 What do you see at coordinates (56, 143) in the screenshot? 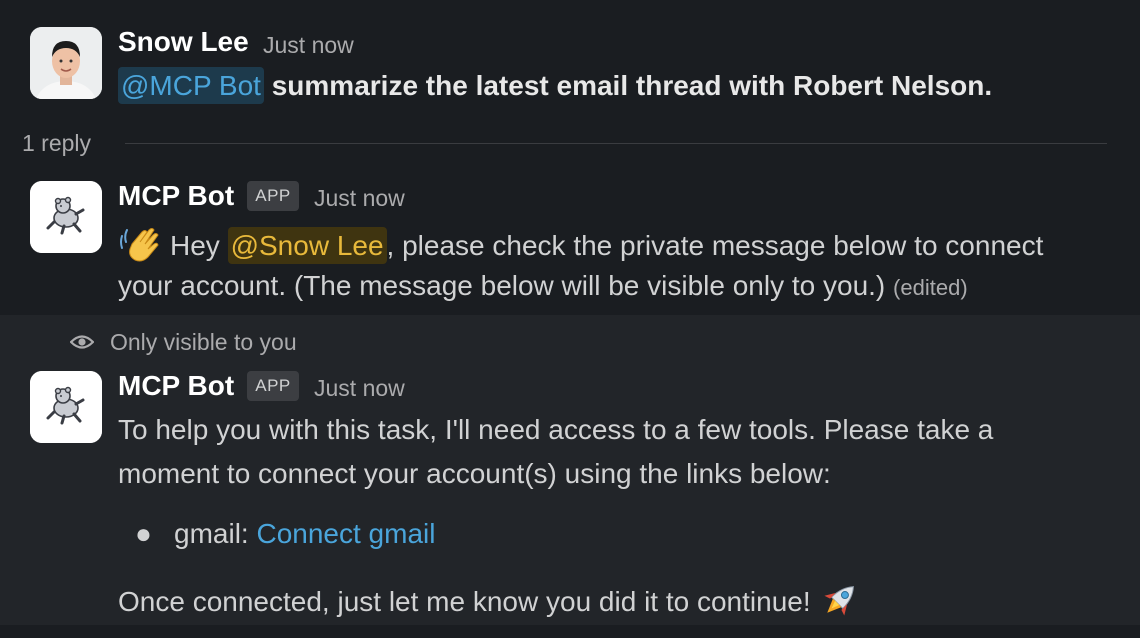
I see `reply-count: 1 reply` at bounding box center [56, 143].